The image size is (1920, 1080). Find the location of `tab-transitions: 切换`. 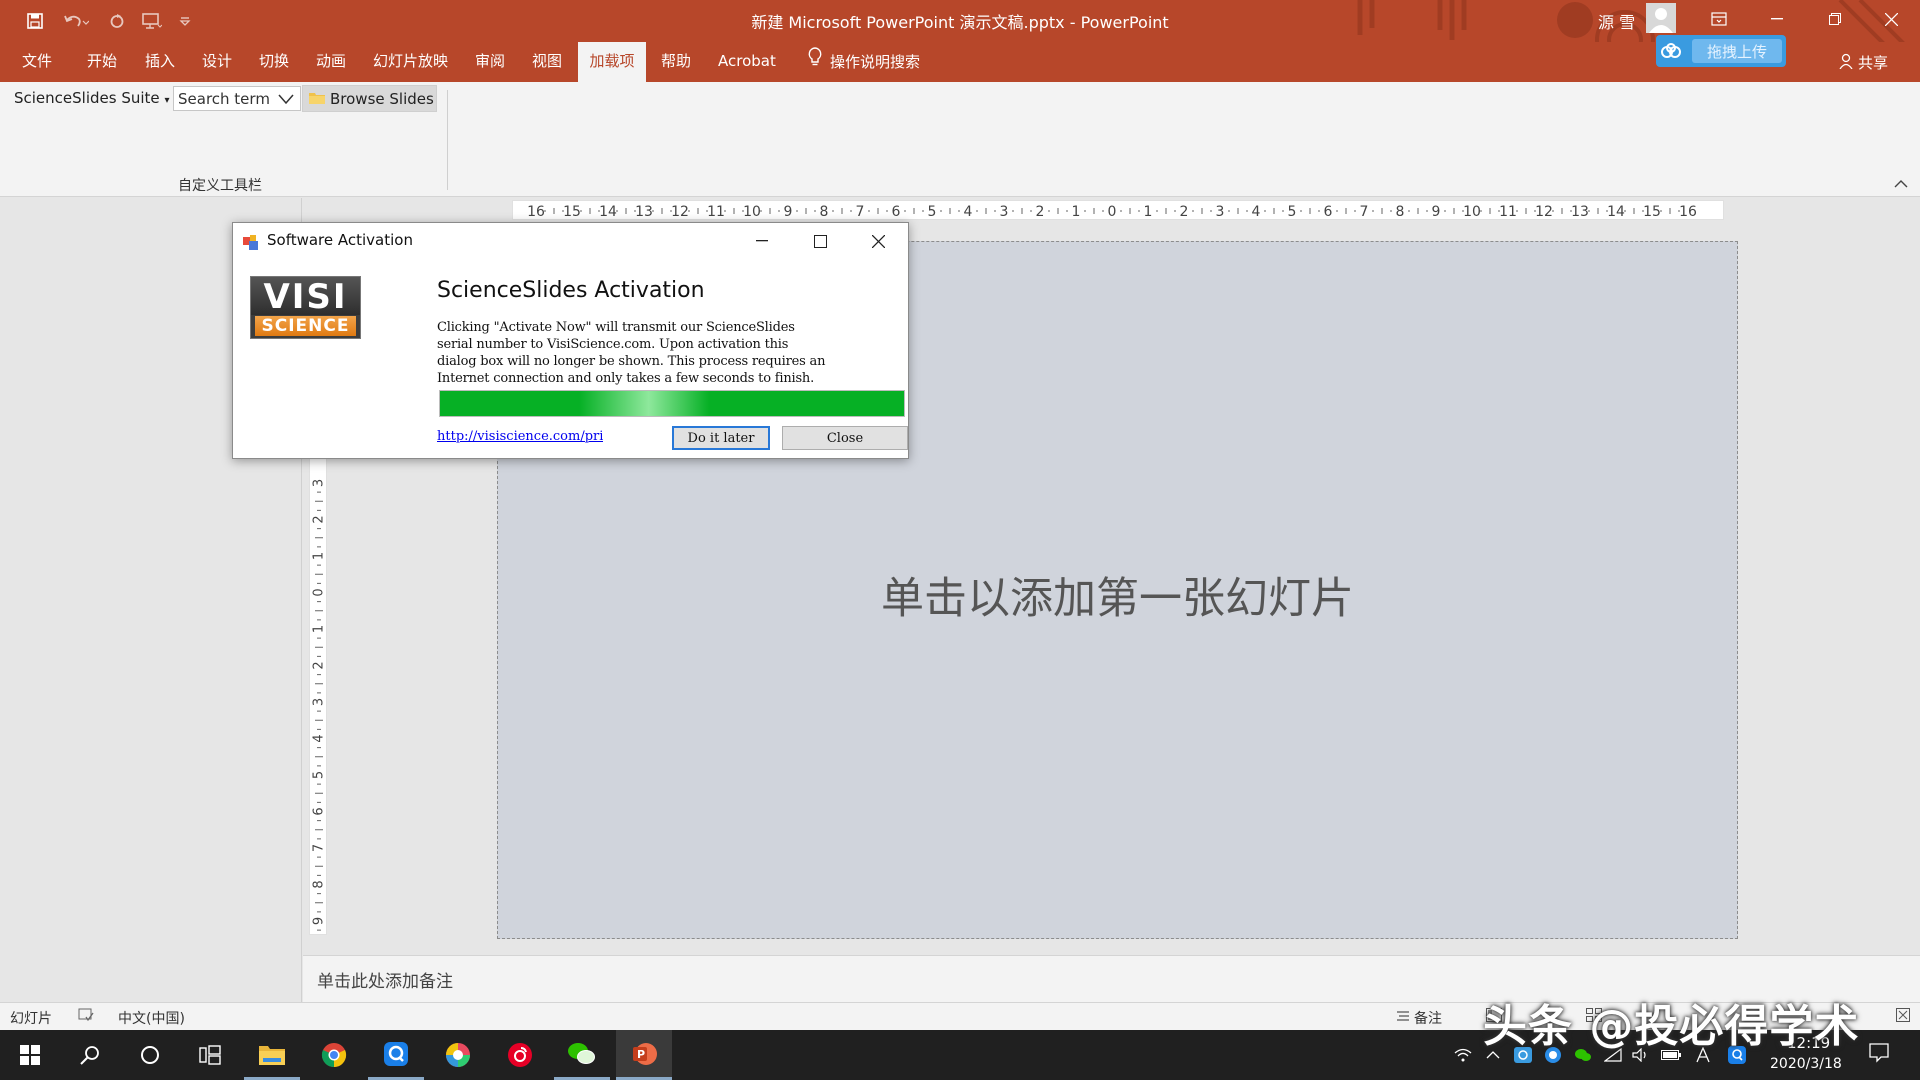

tab-transitions: 切换 is located at coordinates (274, 62).